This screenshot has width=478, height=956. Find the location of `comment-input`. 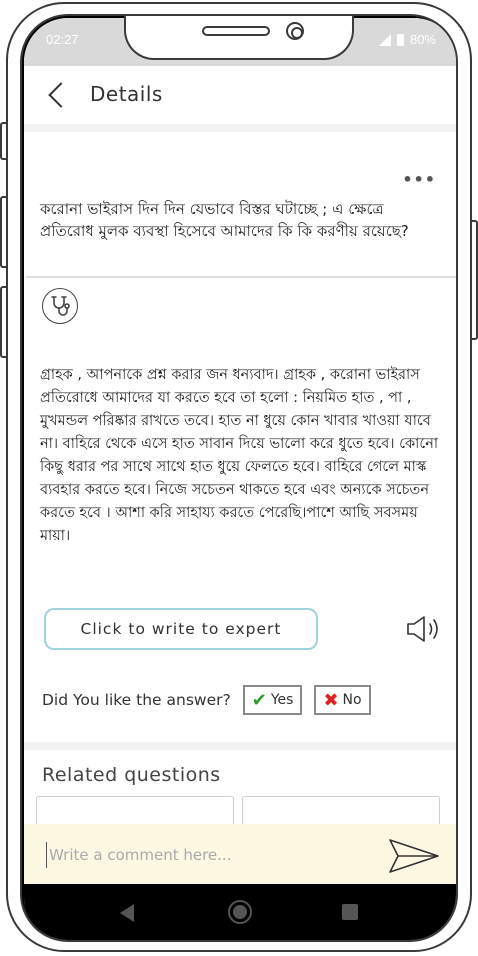

comment-input is located at coordinates (206, 855).